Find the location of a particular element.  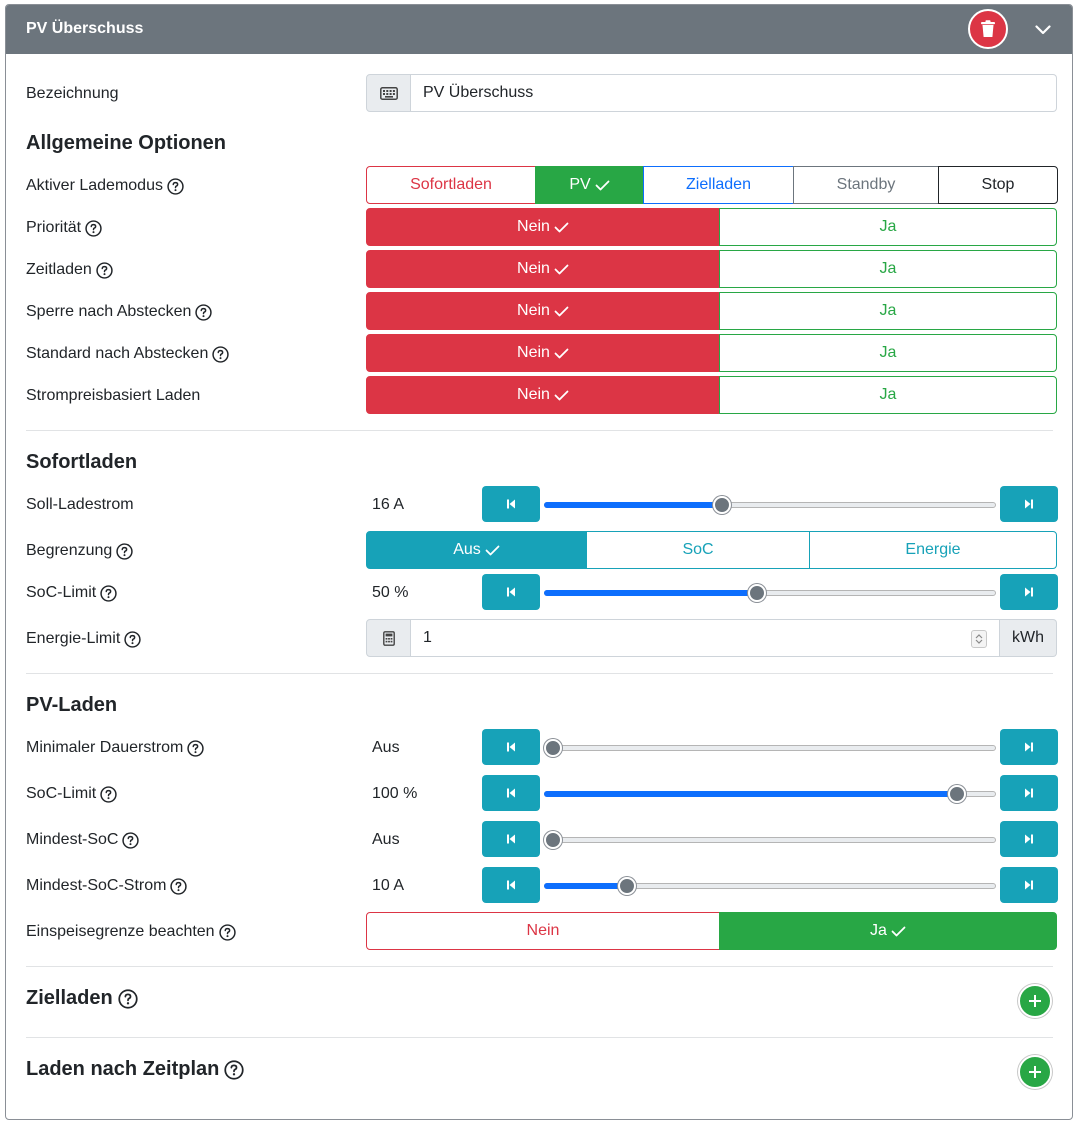

section-title-text: Zielladen is located at coordinates (69, 998).